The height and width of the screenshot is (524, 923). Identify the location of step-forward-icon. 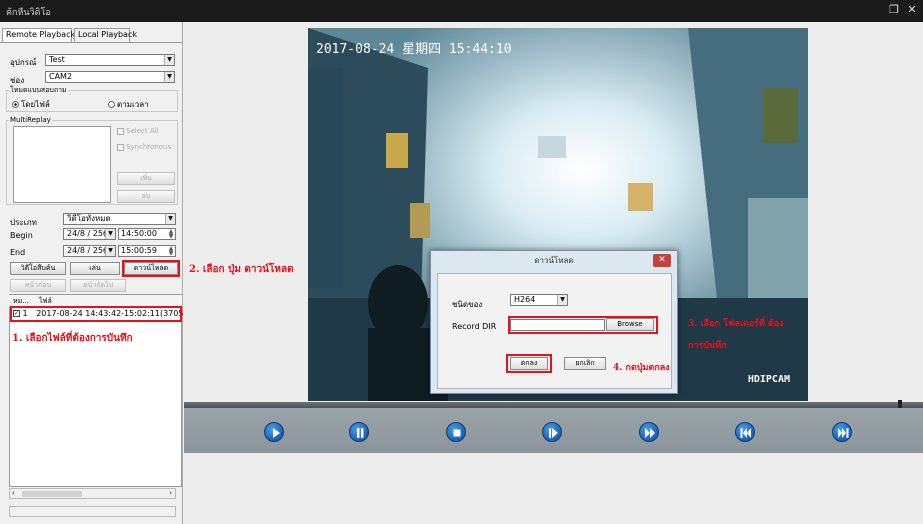
(552, 432).